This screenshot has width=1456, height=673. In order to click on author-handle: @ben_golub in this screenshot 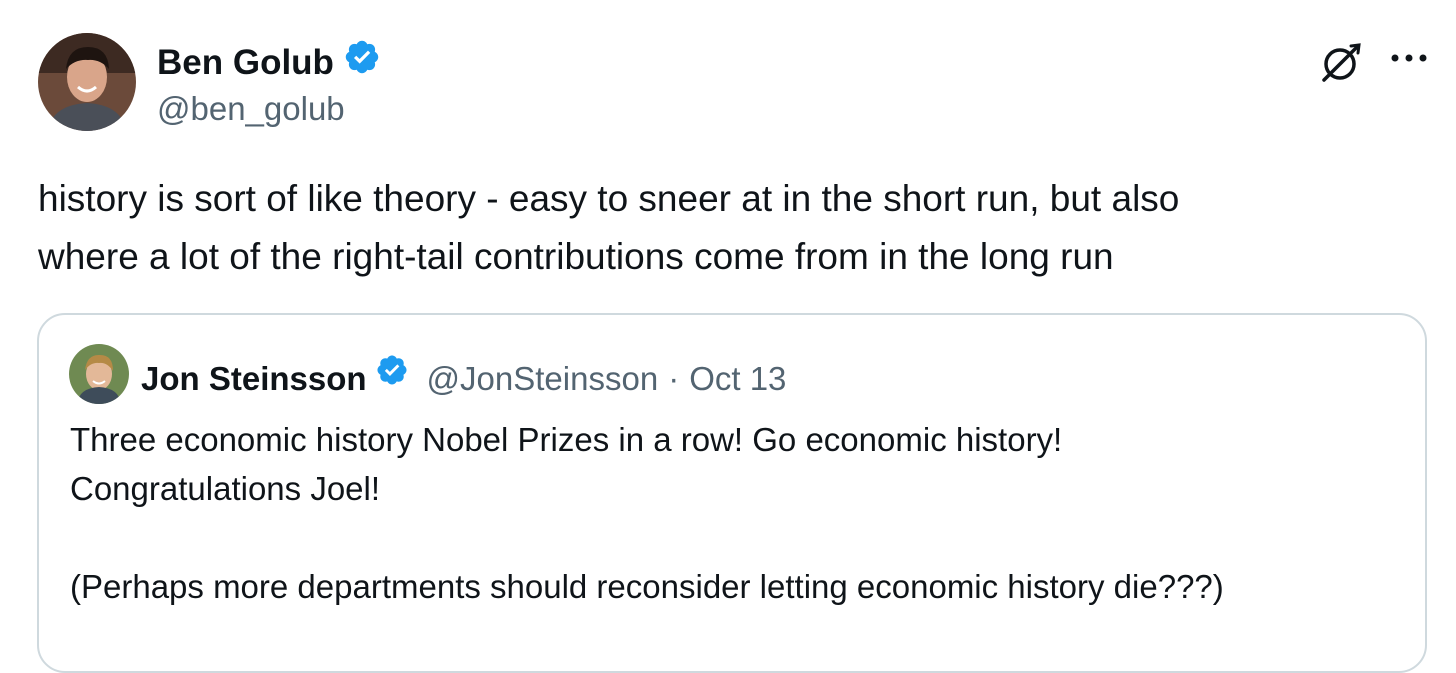, I will do `click(251, 109)`.